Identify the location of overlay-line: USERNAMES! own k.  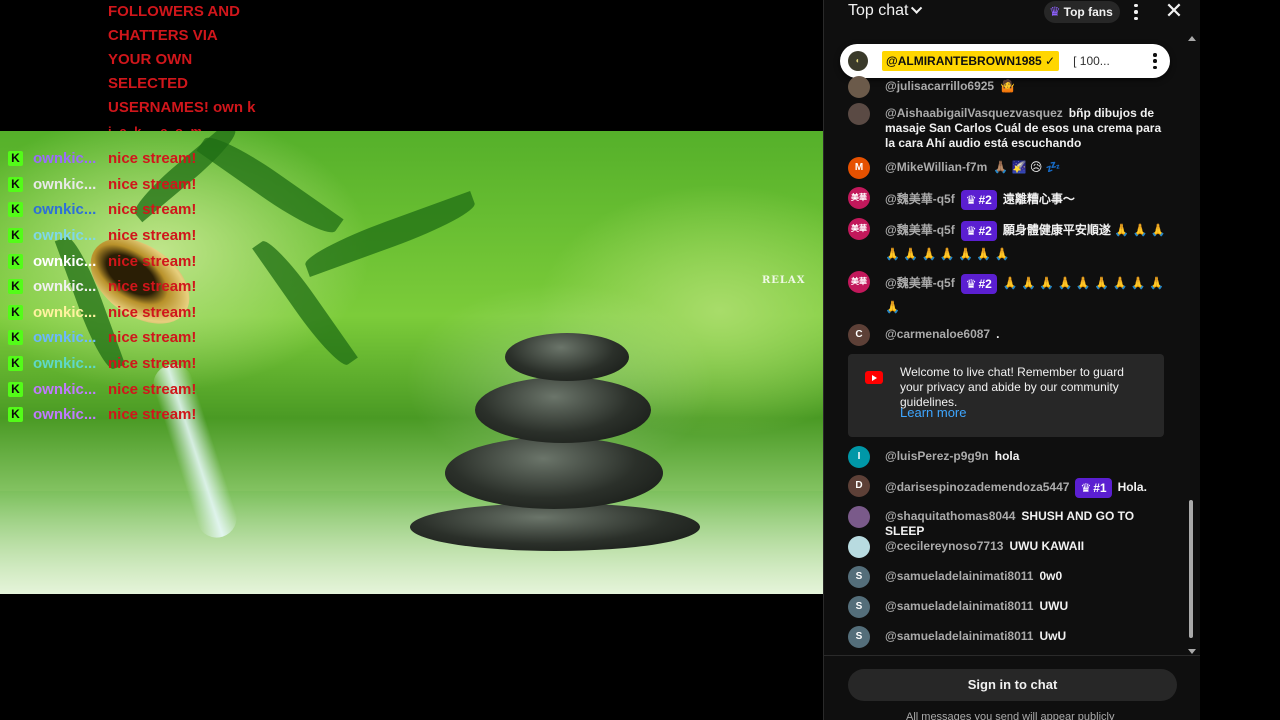
(182, 107).